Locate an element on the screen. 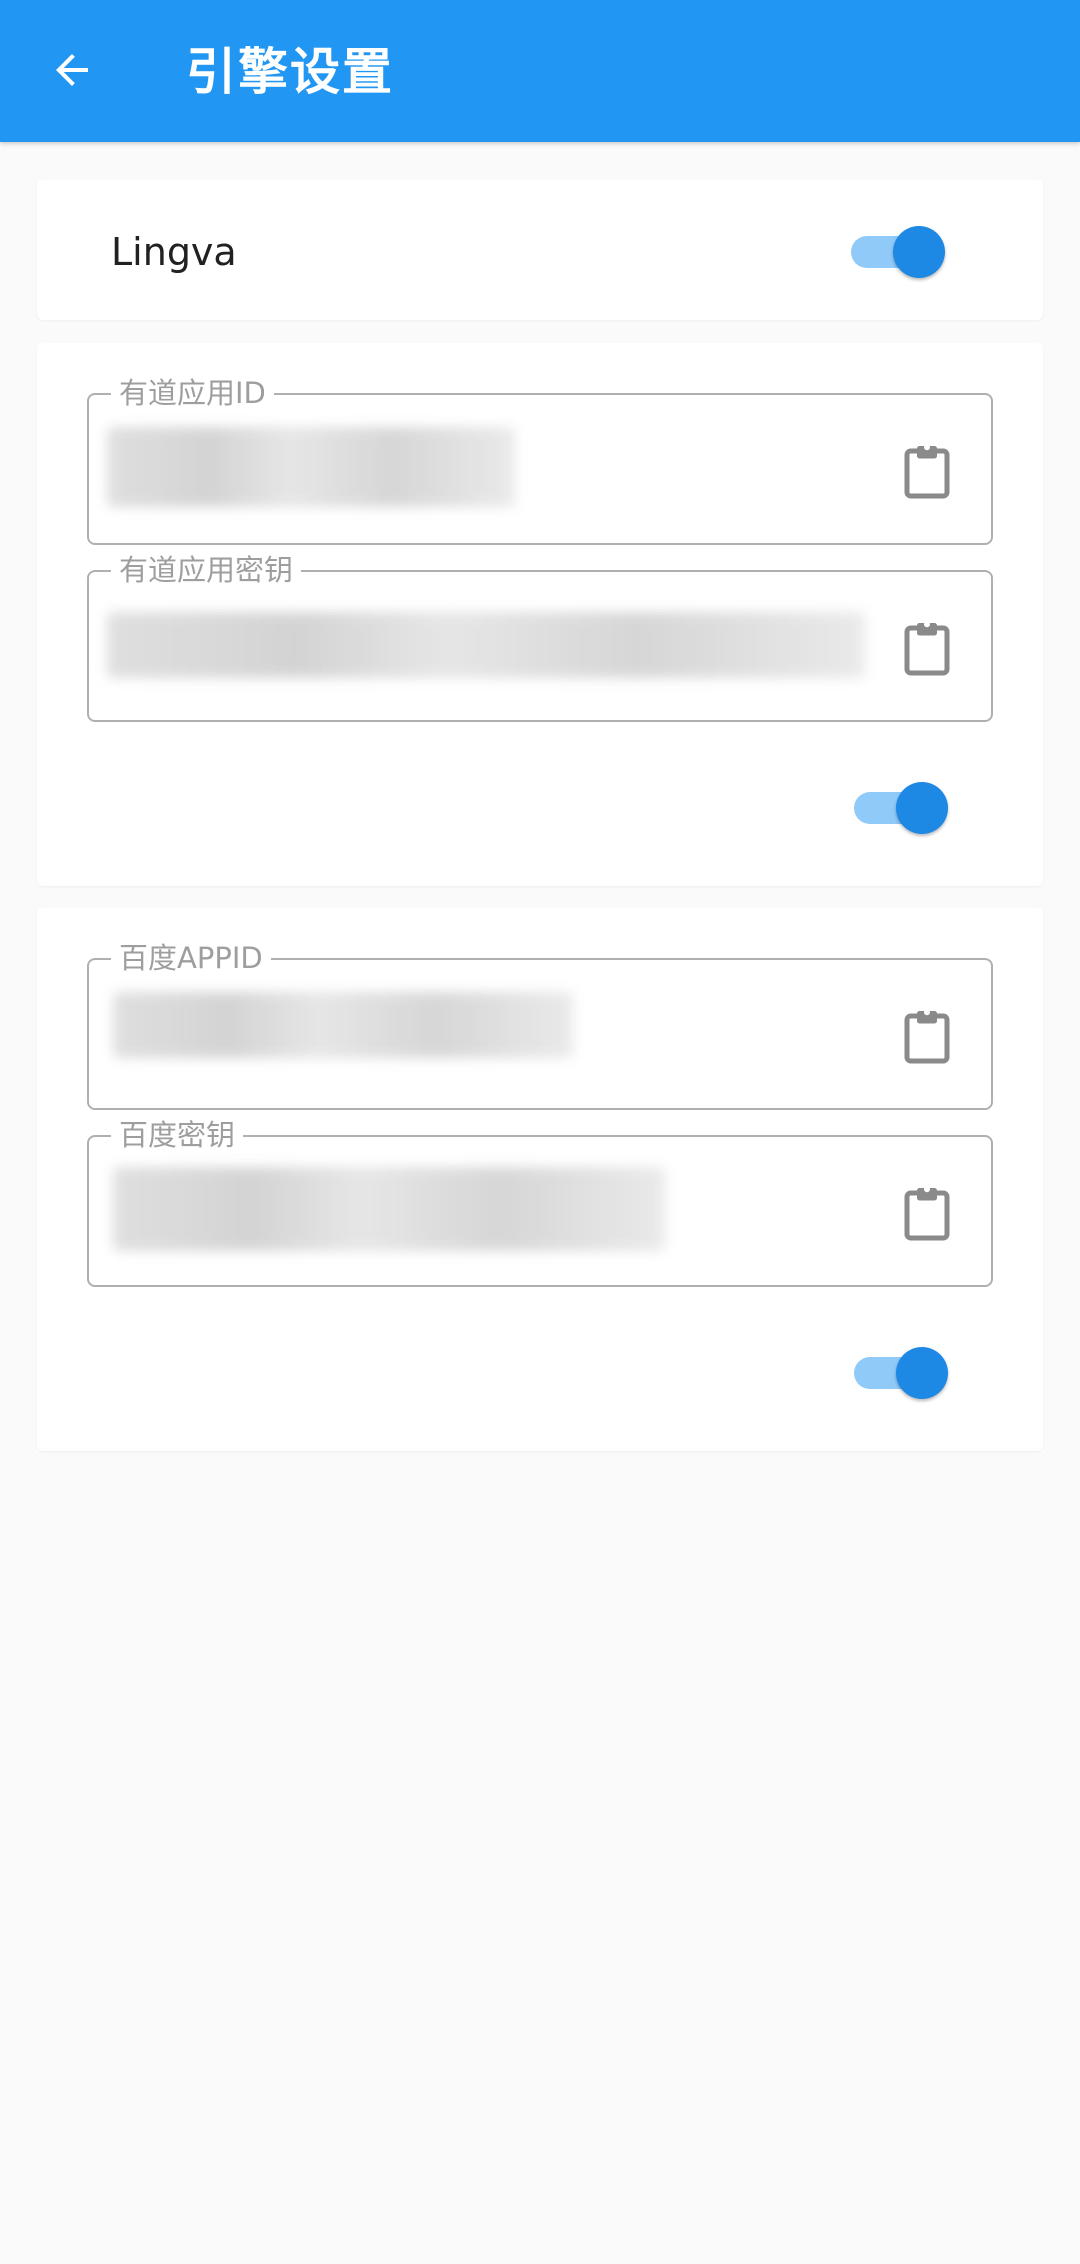 The image size is (1080, 2264). arrow-back-icon is located at coordinates (72, 70).